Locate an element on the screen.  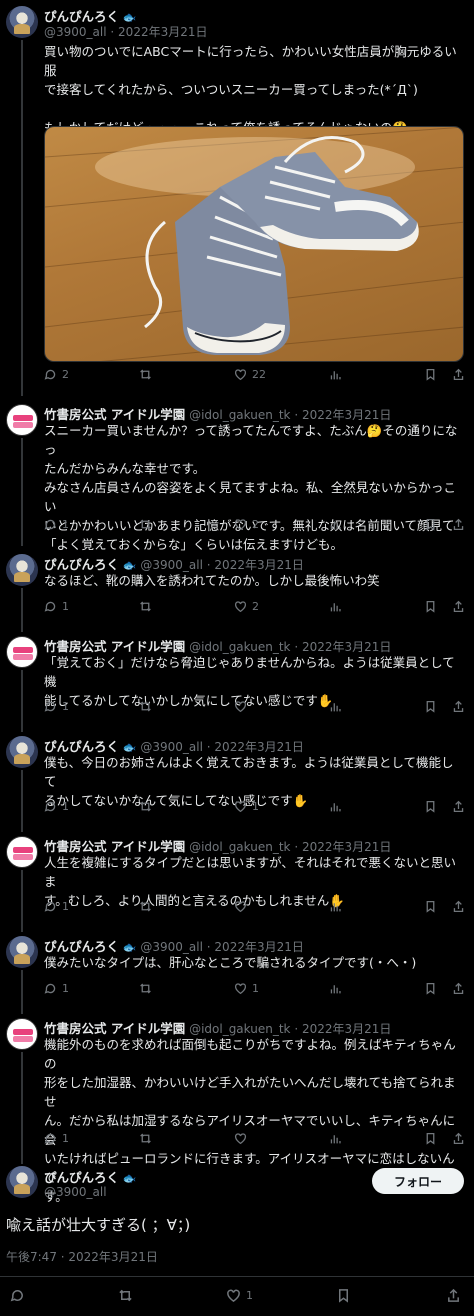
like-button: 22 is located at coordinates (250, 374).